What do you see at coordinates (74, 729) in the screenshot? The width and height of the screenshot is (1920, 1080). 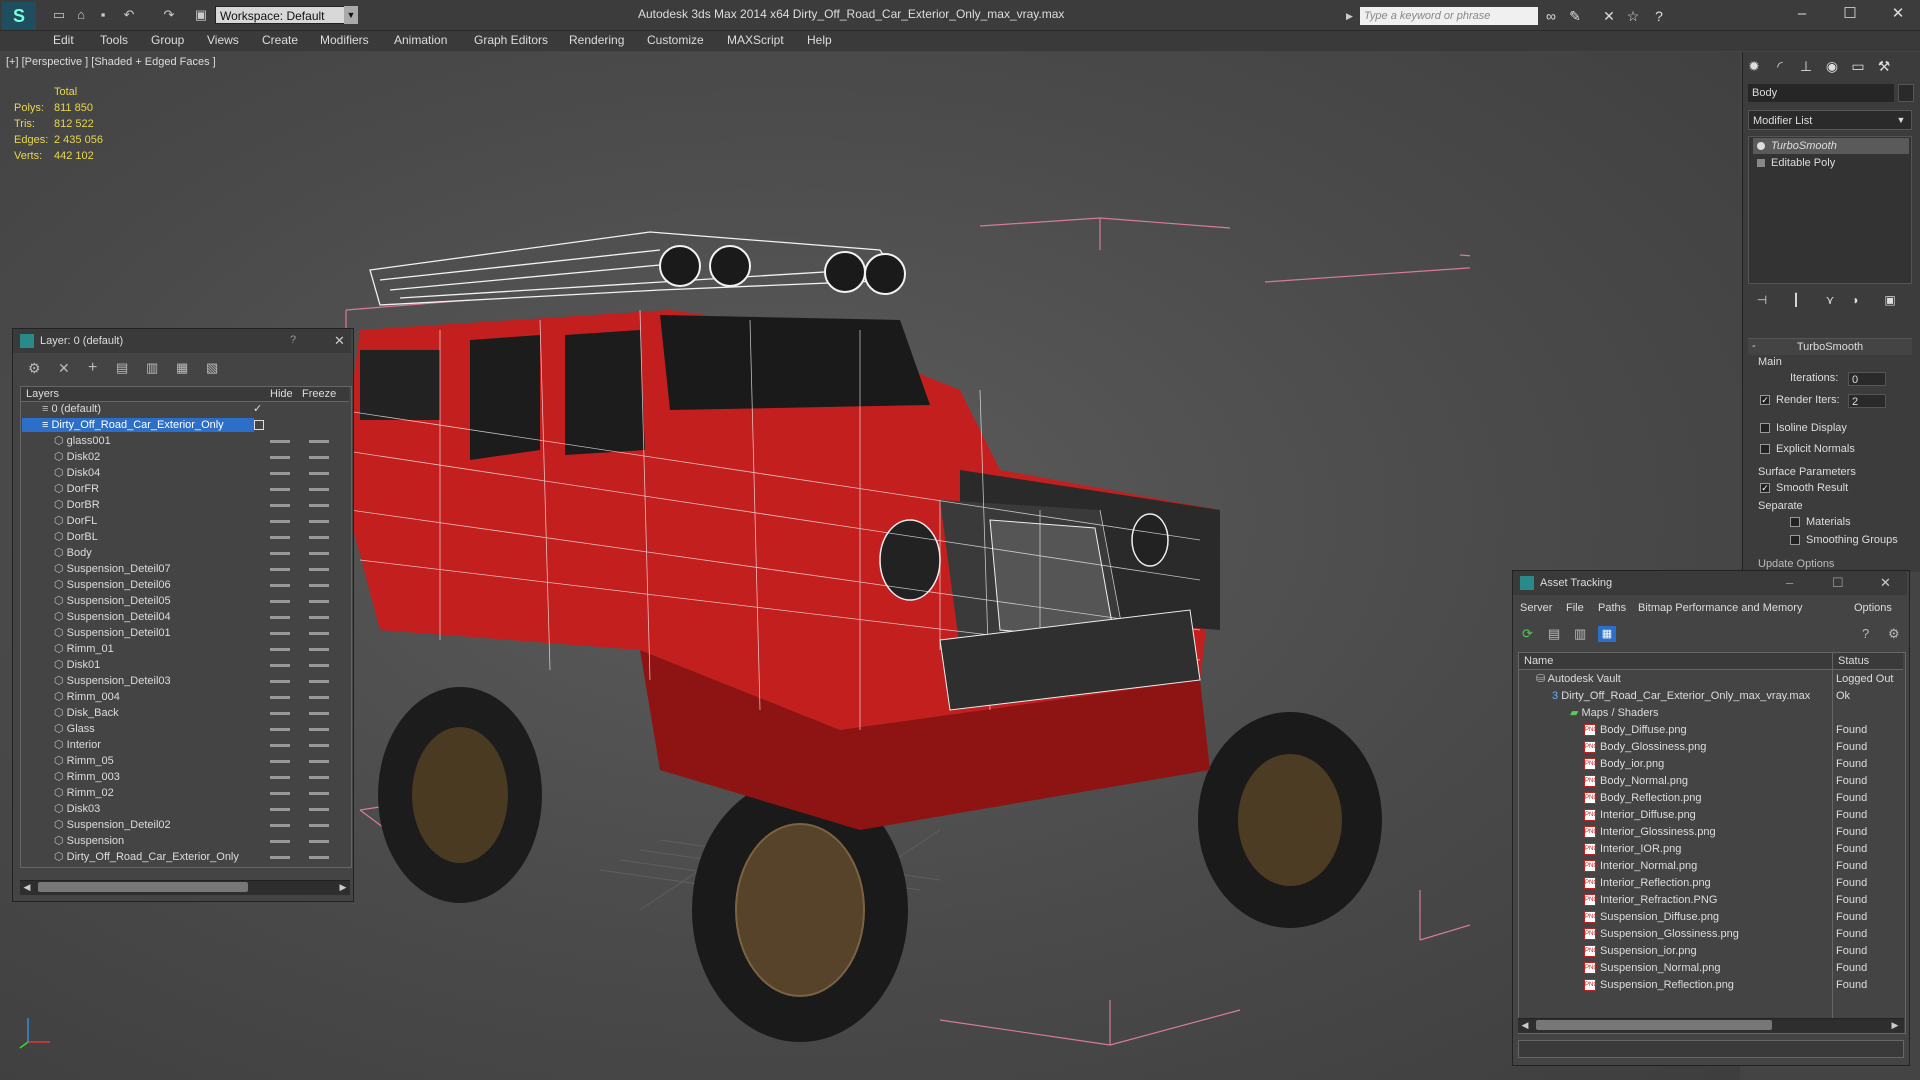 I see `layer-object-row: ⬡ Glass` at bounding box center [74, 729].